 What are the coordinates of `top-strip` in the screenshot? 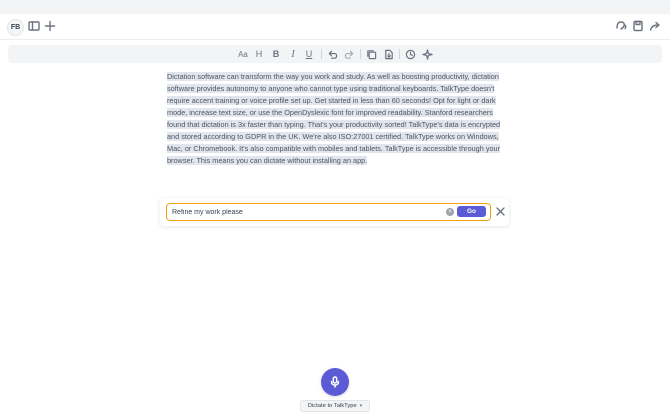 It's located at (335, 7).